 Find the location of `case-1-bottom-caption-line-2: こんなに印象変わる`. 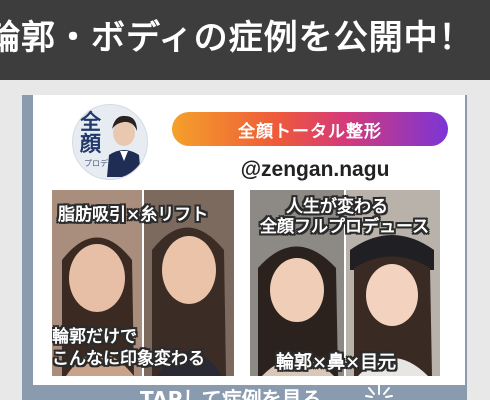

case-1-bottom-caption-line-2: こんなに印象変わる is located at coordinates (128, 359).